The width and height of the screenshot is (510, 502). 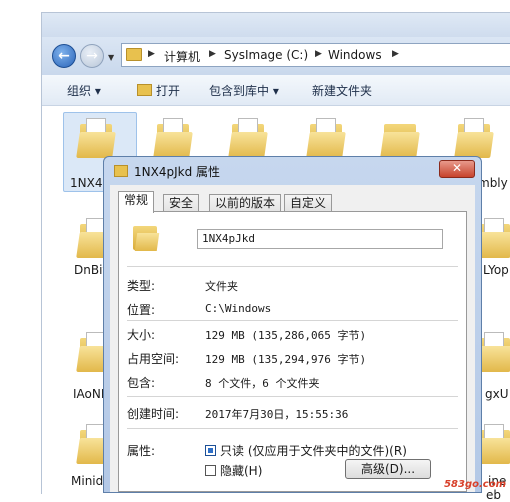 What do you see at coordinates (286, 359) in the screenshot?
I see `size-on-disk-value: 129 MB (135,294,976 字节)` at bounding box center [286, 359].